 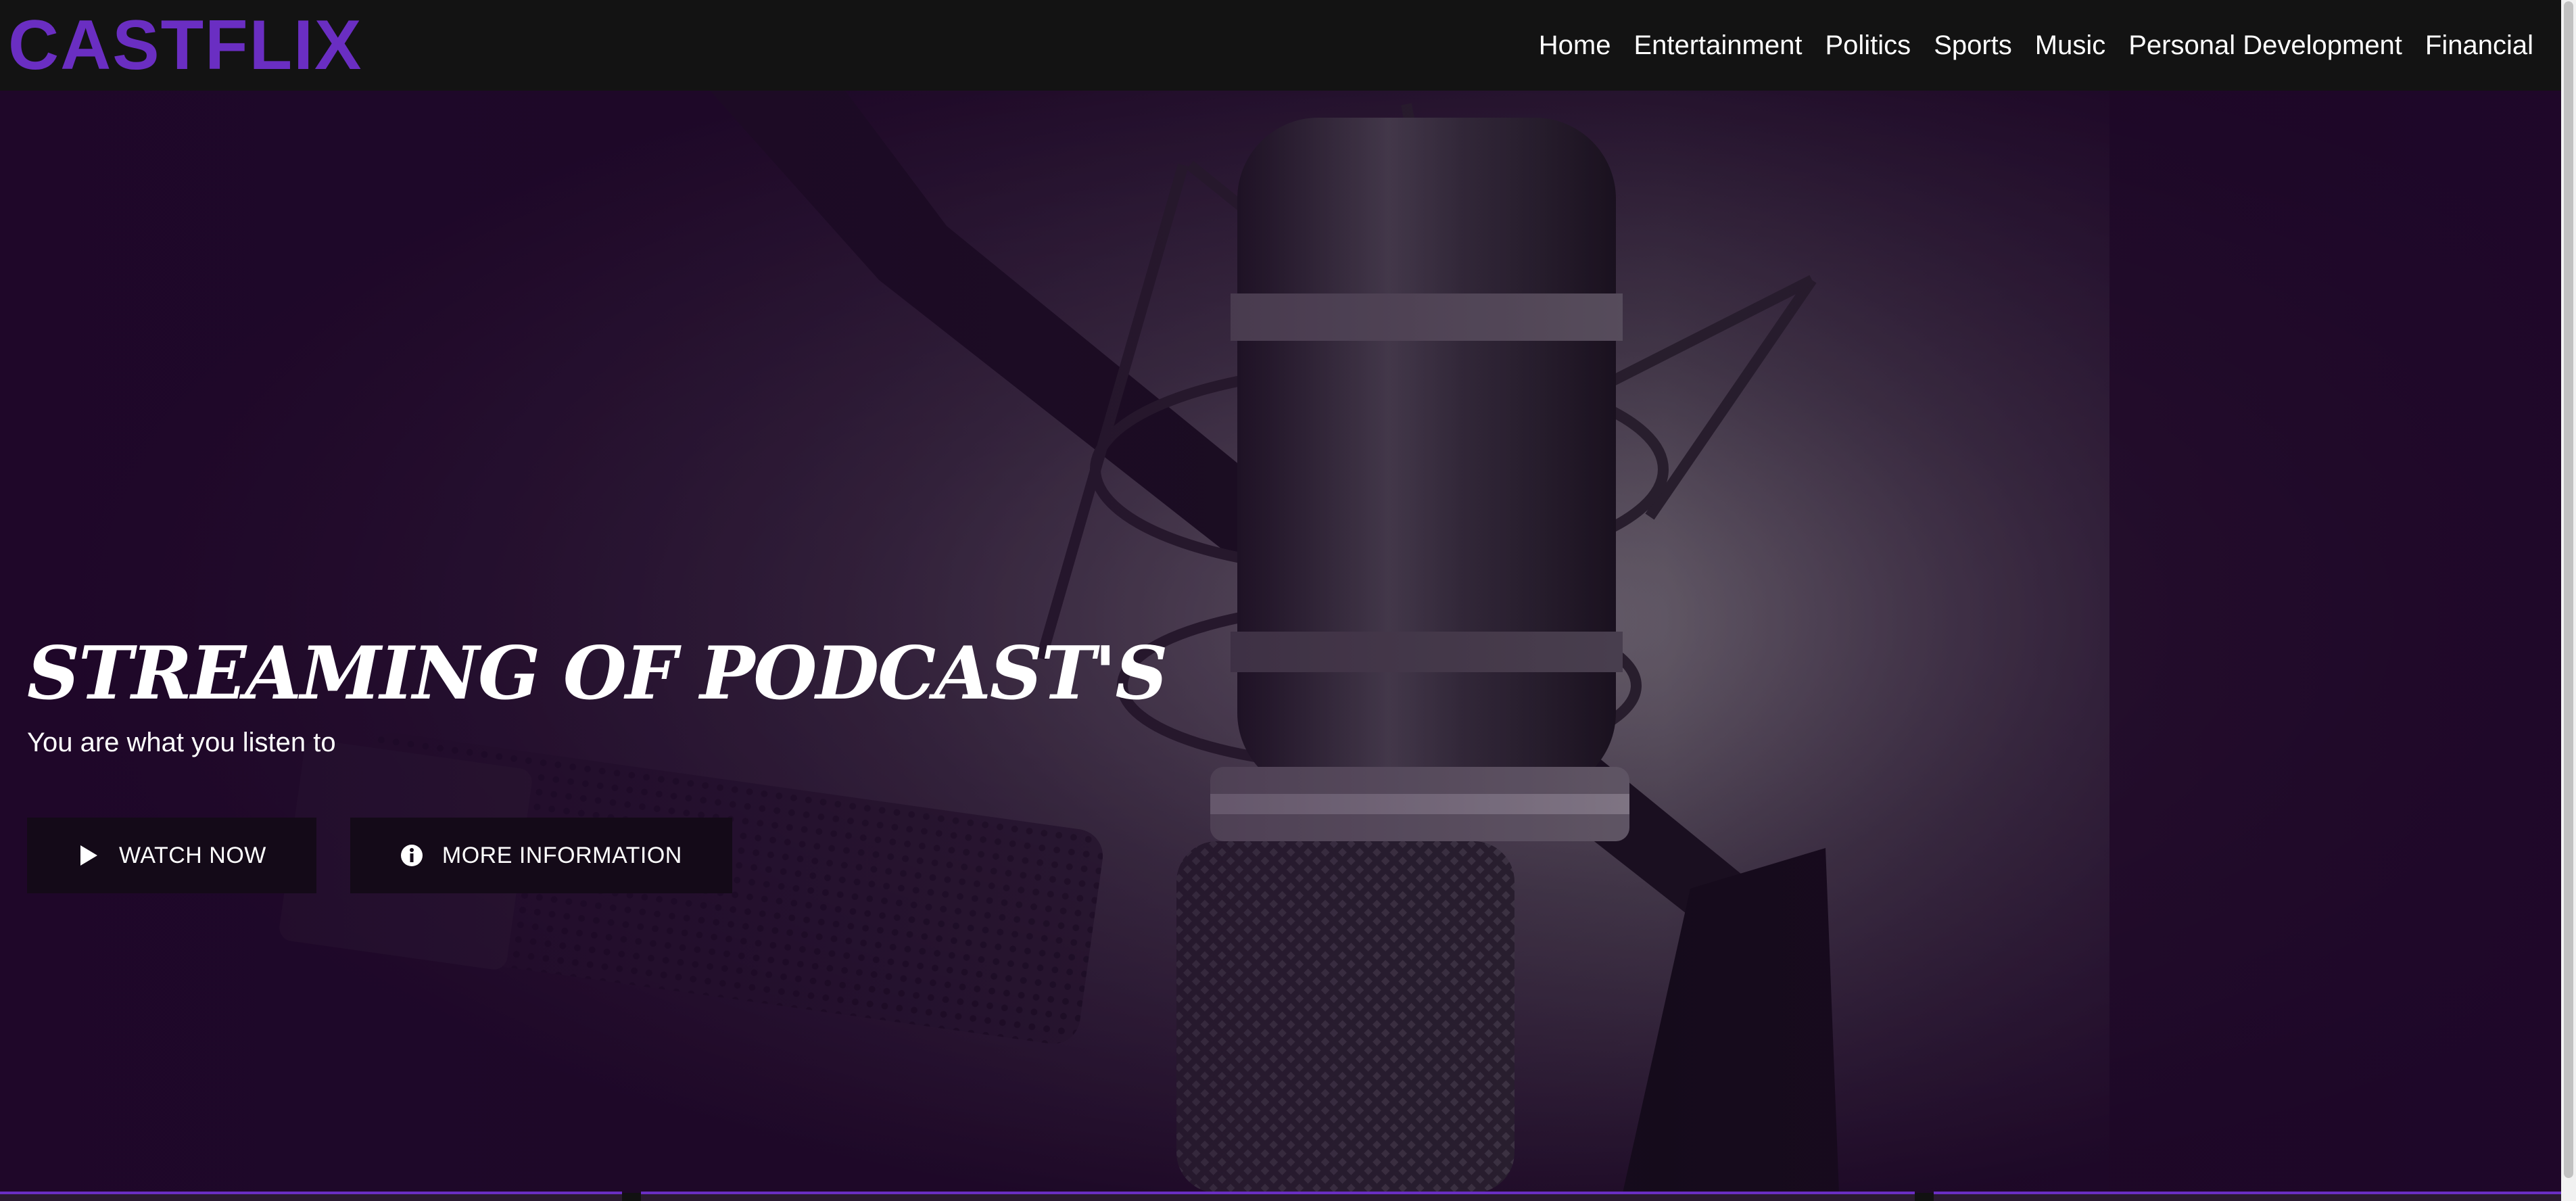 I want to click on page-scrollbar, so click(x=2568, y=601).